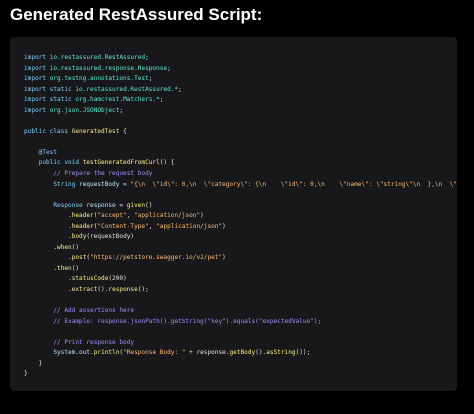 The image size is (474, 414). Describe the element at coordinates (53, 163) in the screenshot. I see `code-token: public void` at that location.